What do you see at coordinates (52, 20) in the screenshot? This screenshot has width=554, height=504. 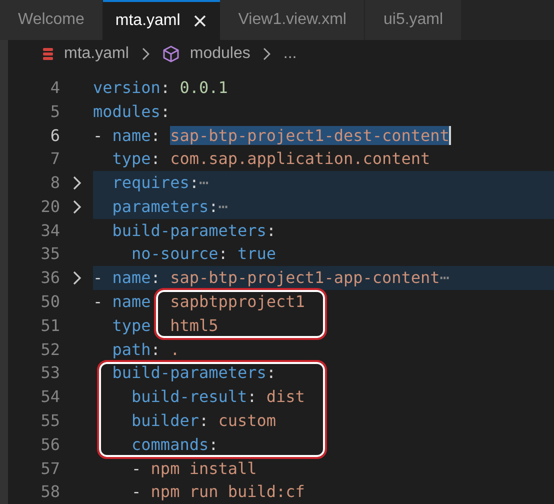 I see `editor-tab: Welcome` at bounding box center [52, 20].